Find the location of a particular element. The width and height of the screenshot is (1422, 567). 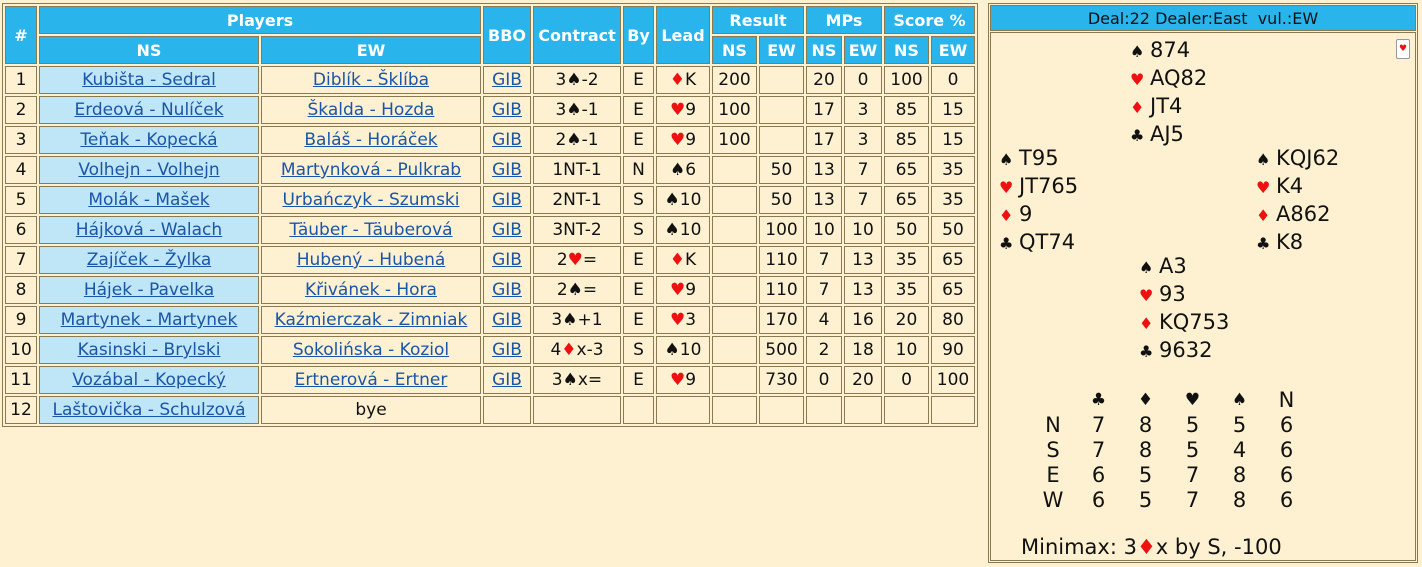

pair-ew-link: Täuber - Täuberová is located at coordinates (370, 230).